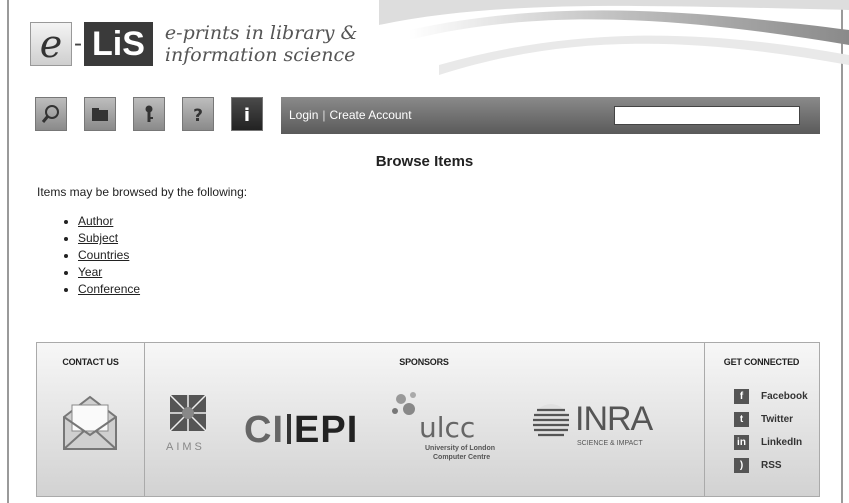 The height and width of the screenshot is (503, 849). Describe the element at coordinates (142, 192) in the screenshot. I see `browse-intro-text: Items may be browsed by the following:` at that location.